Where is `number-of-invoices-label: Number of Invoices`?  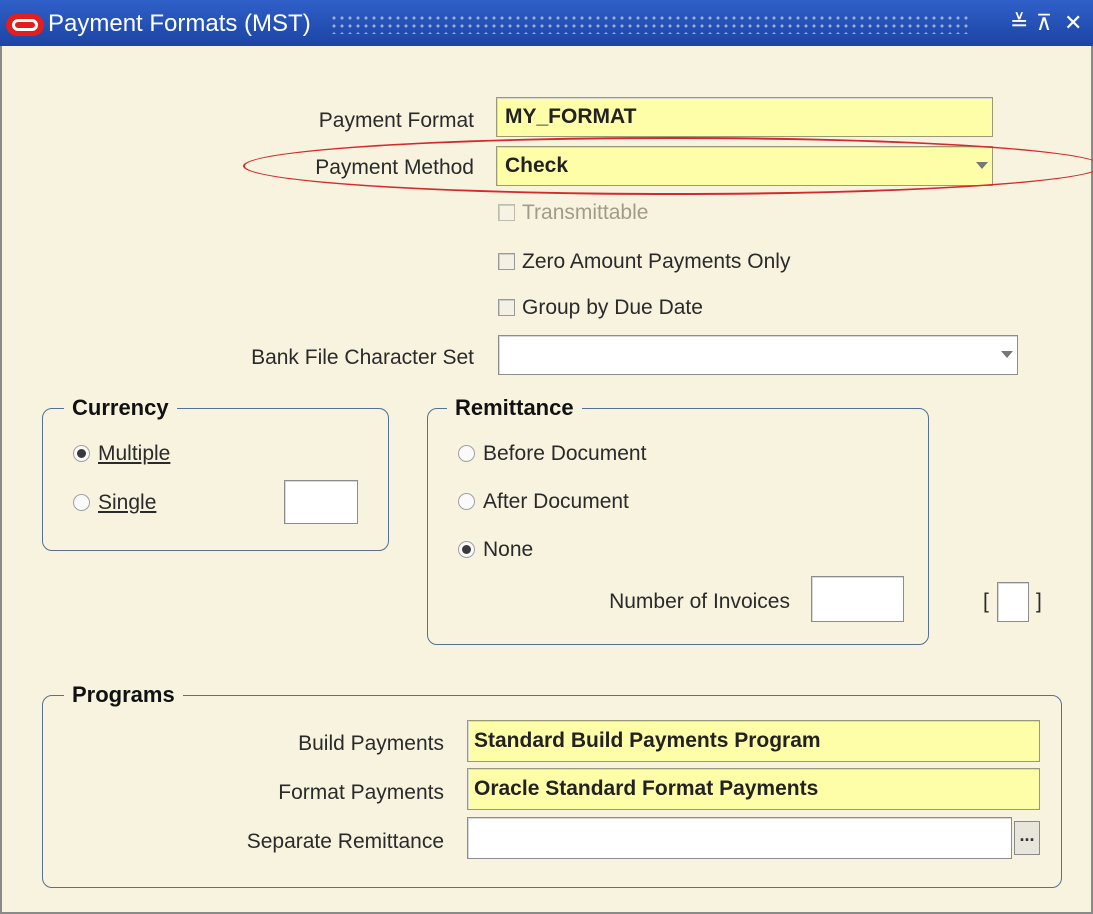
number-of-invoices-label: Number of Invoices is located at coordinates (699, 601).